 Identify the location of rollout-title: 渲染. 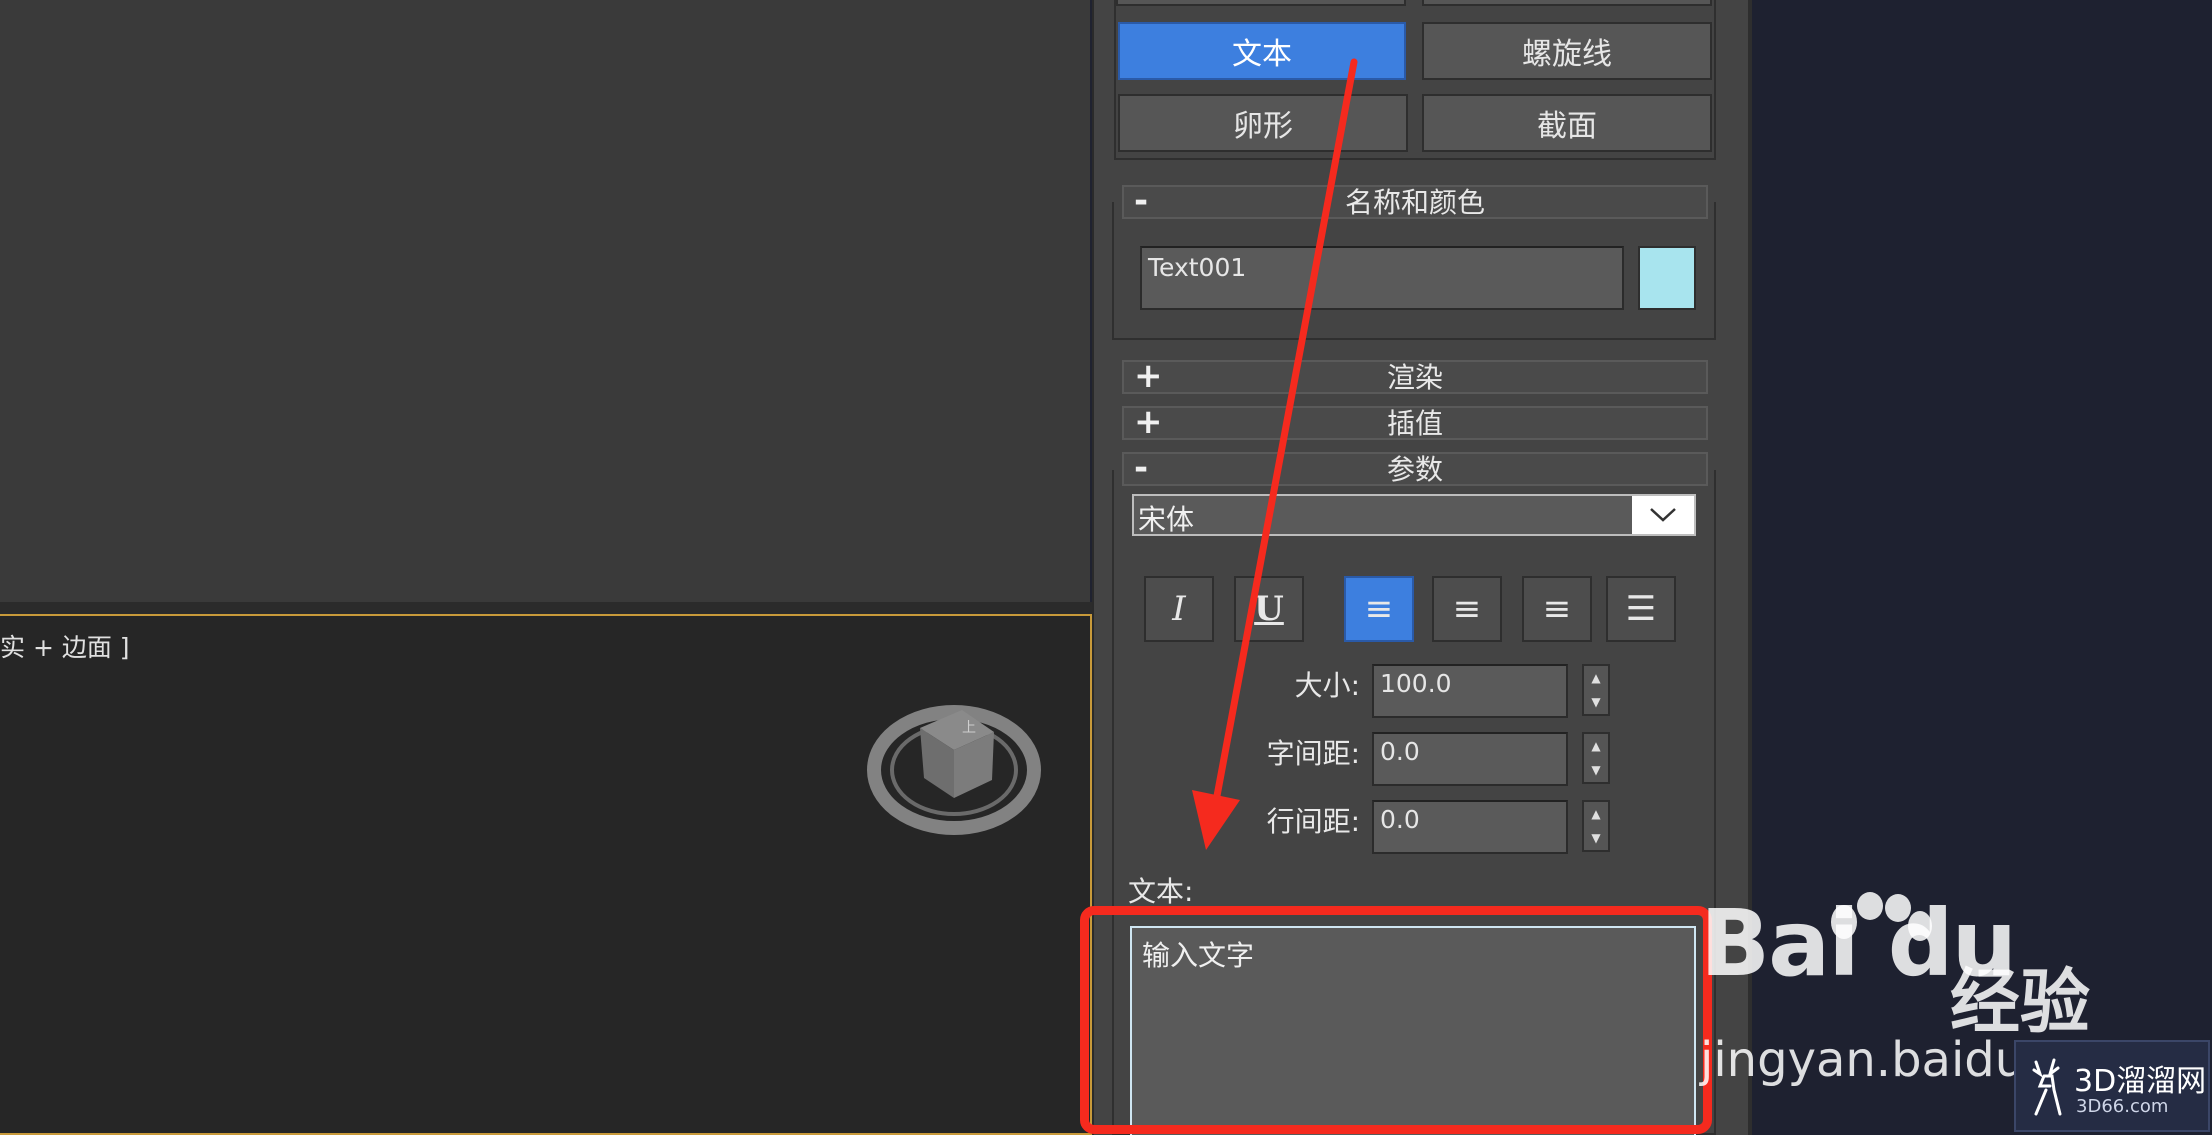
(1414, 377).